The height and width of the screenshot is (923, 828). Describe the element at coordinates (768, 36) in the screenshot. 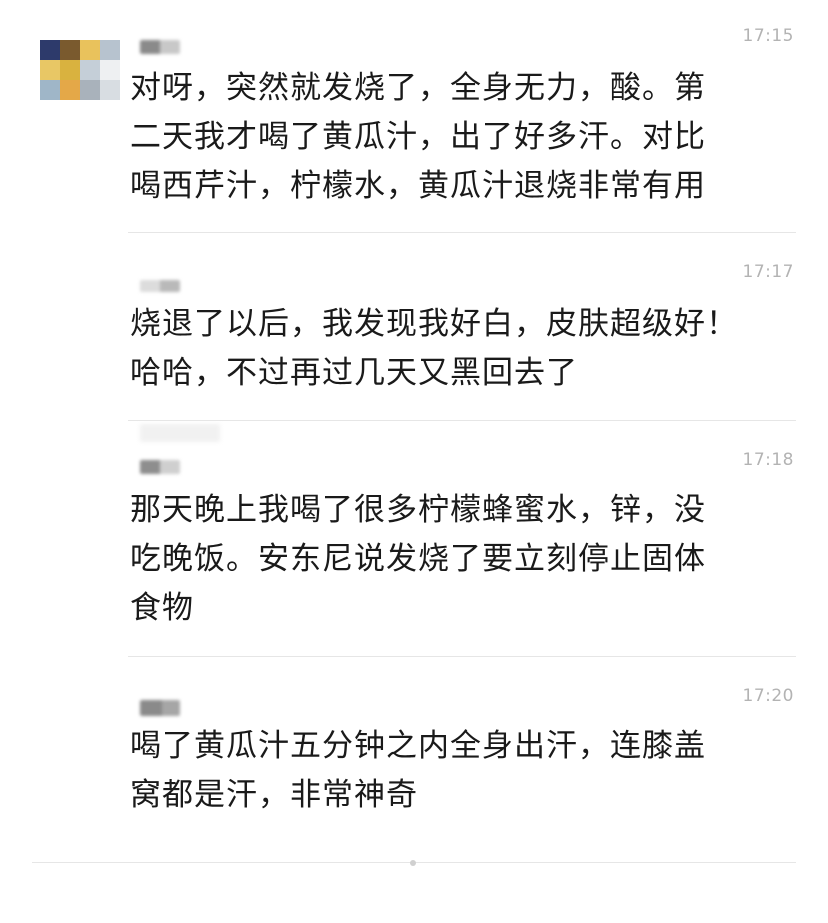

I see `message-timestamp: 17:15` at that location.